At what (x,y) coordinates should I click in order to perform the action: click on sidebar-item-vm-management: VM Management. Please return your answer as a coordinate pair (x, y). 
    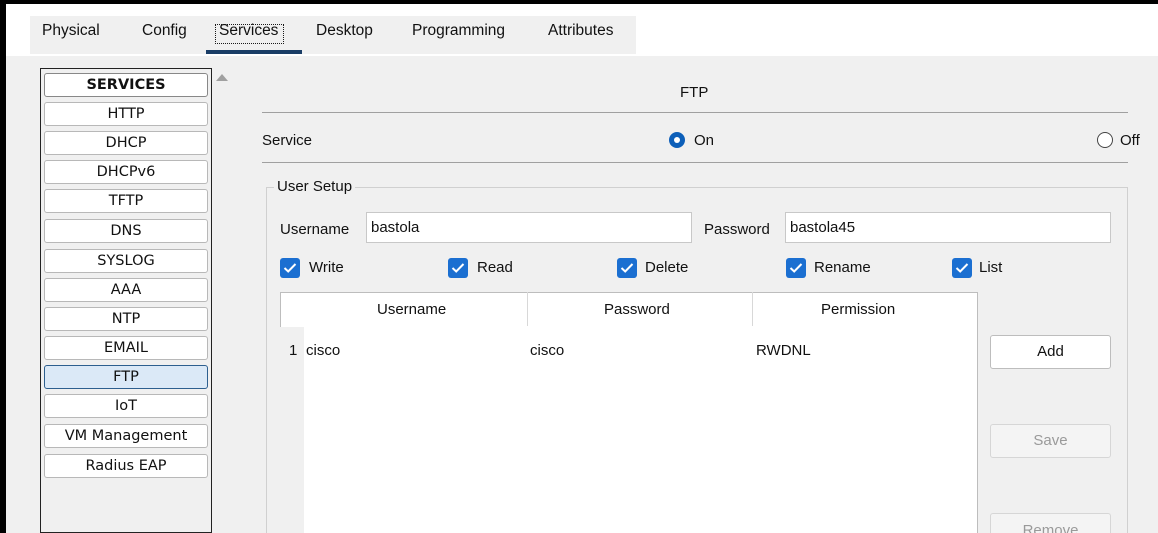
    Looking at the image, I should click on (126, 436).